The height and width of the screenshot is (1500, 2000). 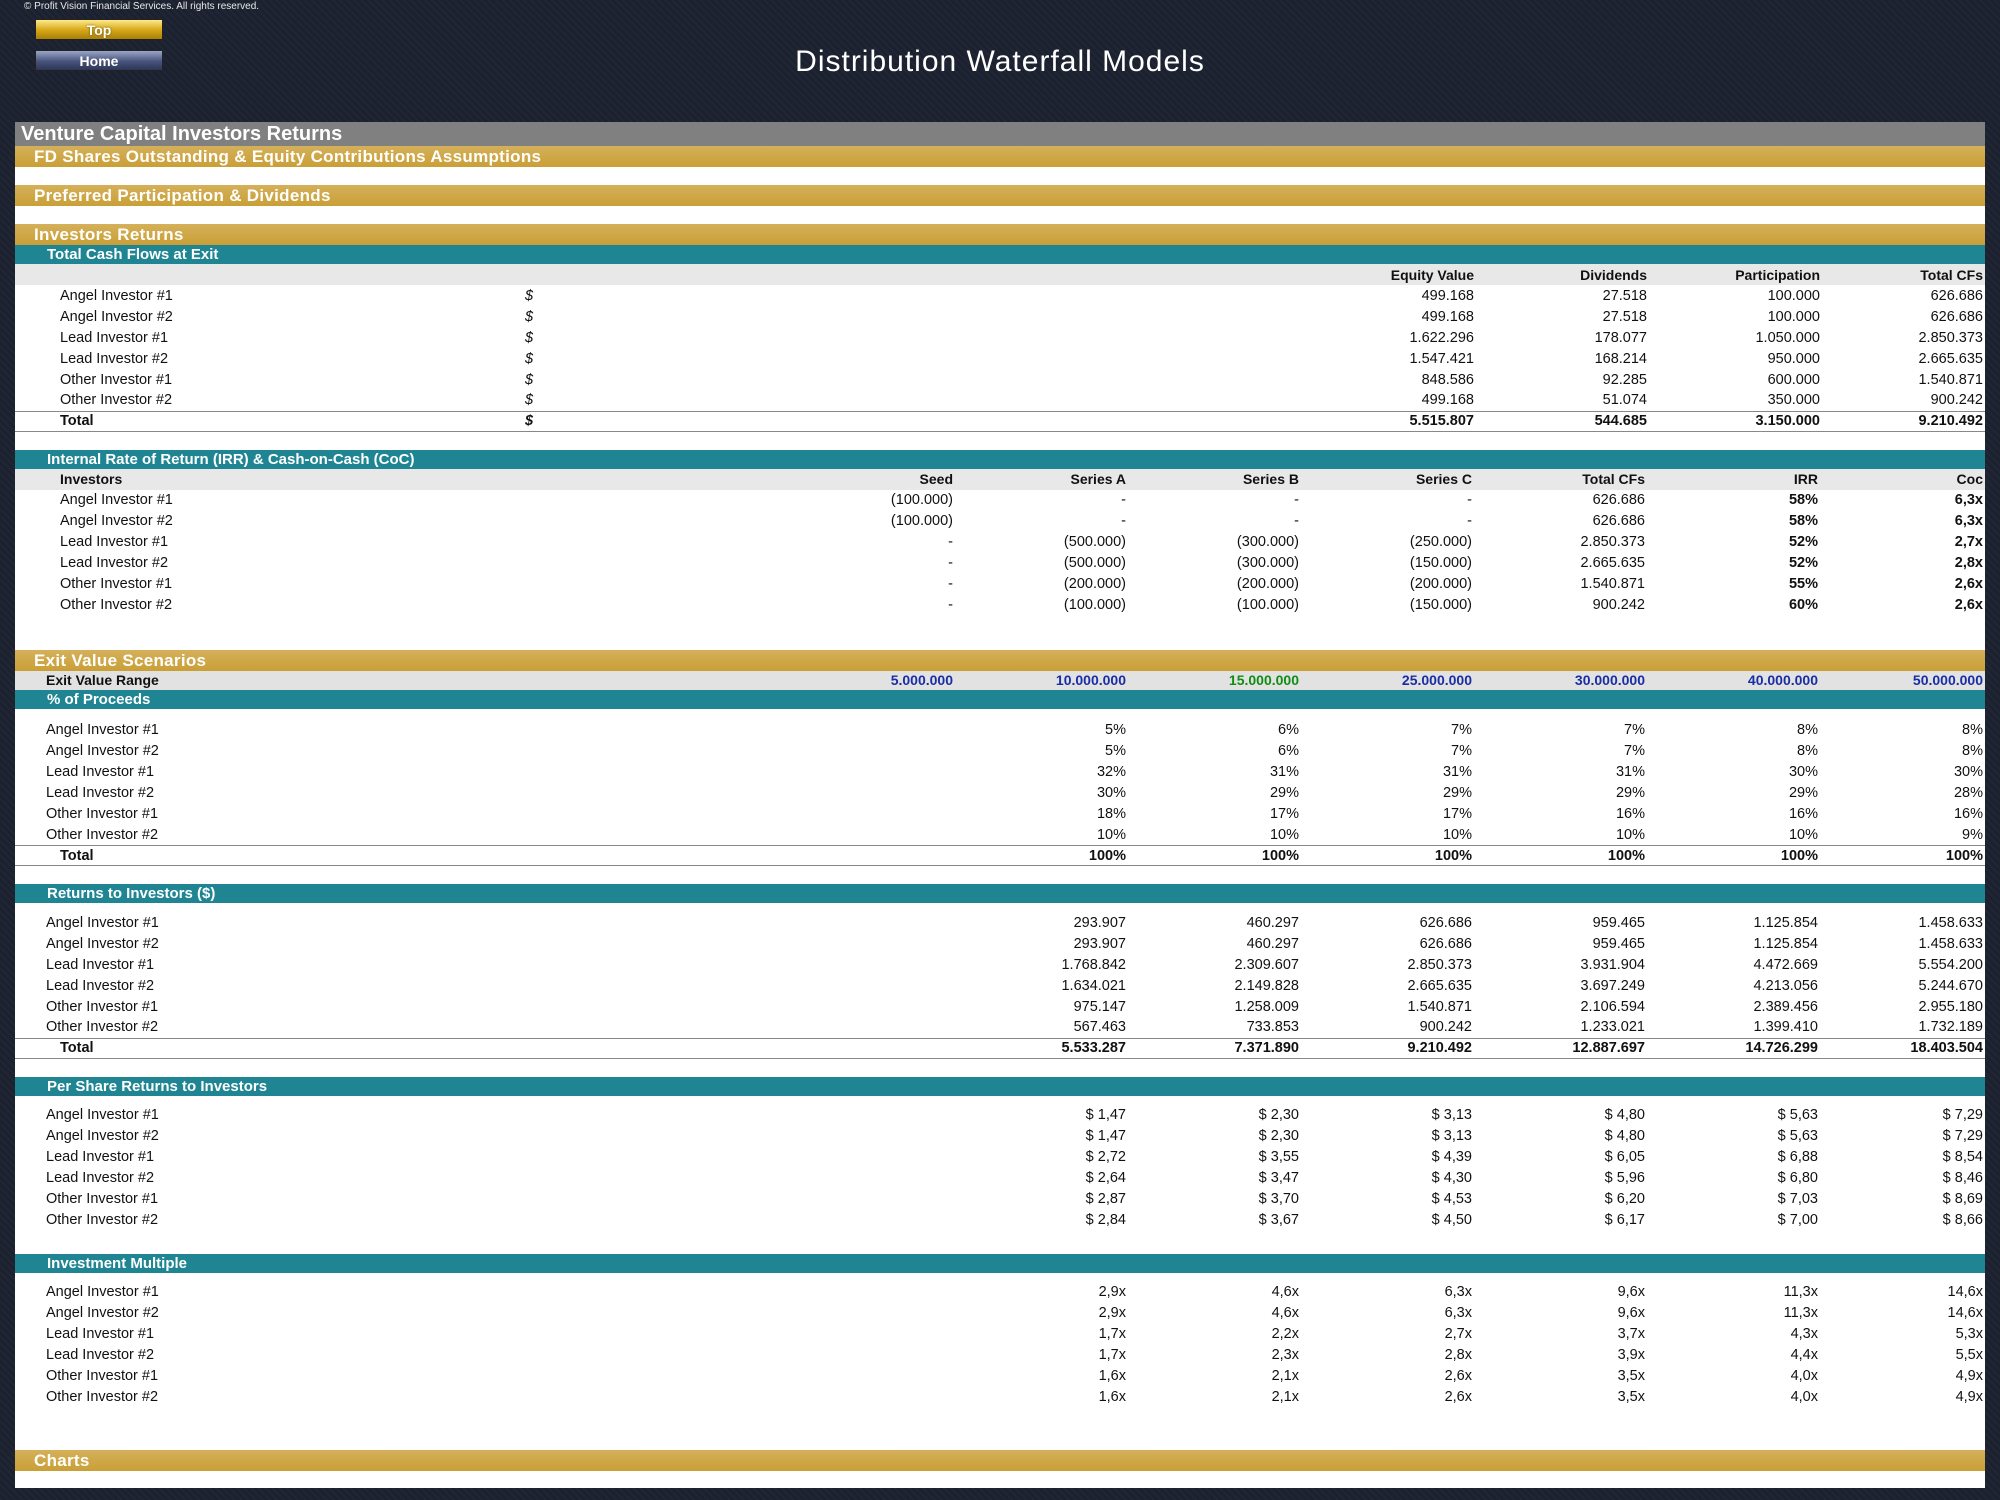 What do you see at coordinates (1432, 274) in the screenshot?
I see `col-equity-value: Equity Value` at bounding box center [1432, 274].